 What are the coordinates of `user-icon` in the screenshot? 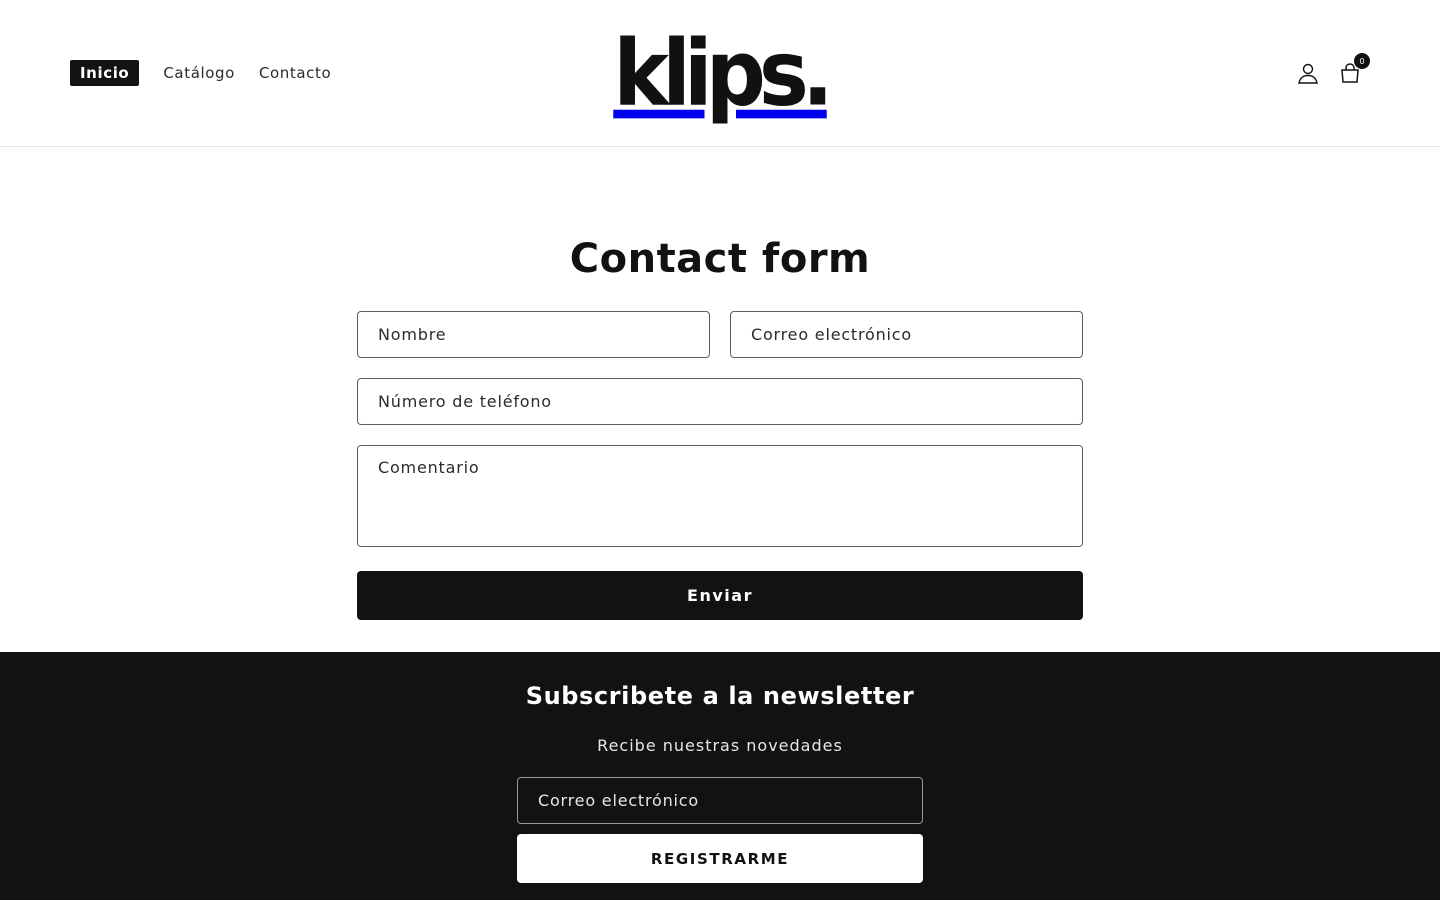 It's located at (1308, 73).